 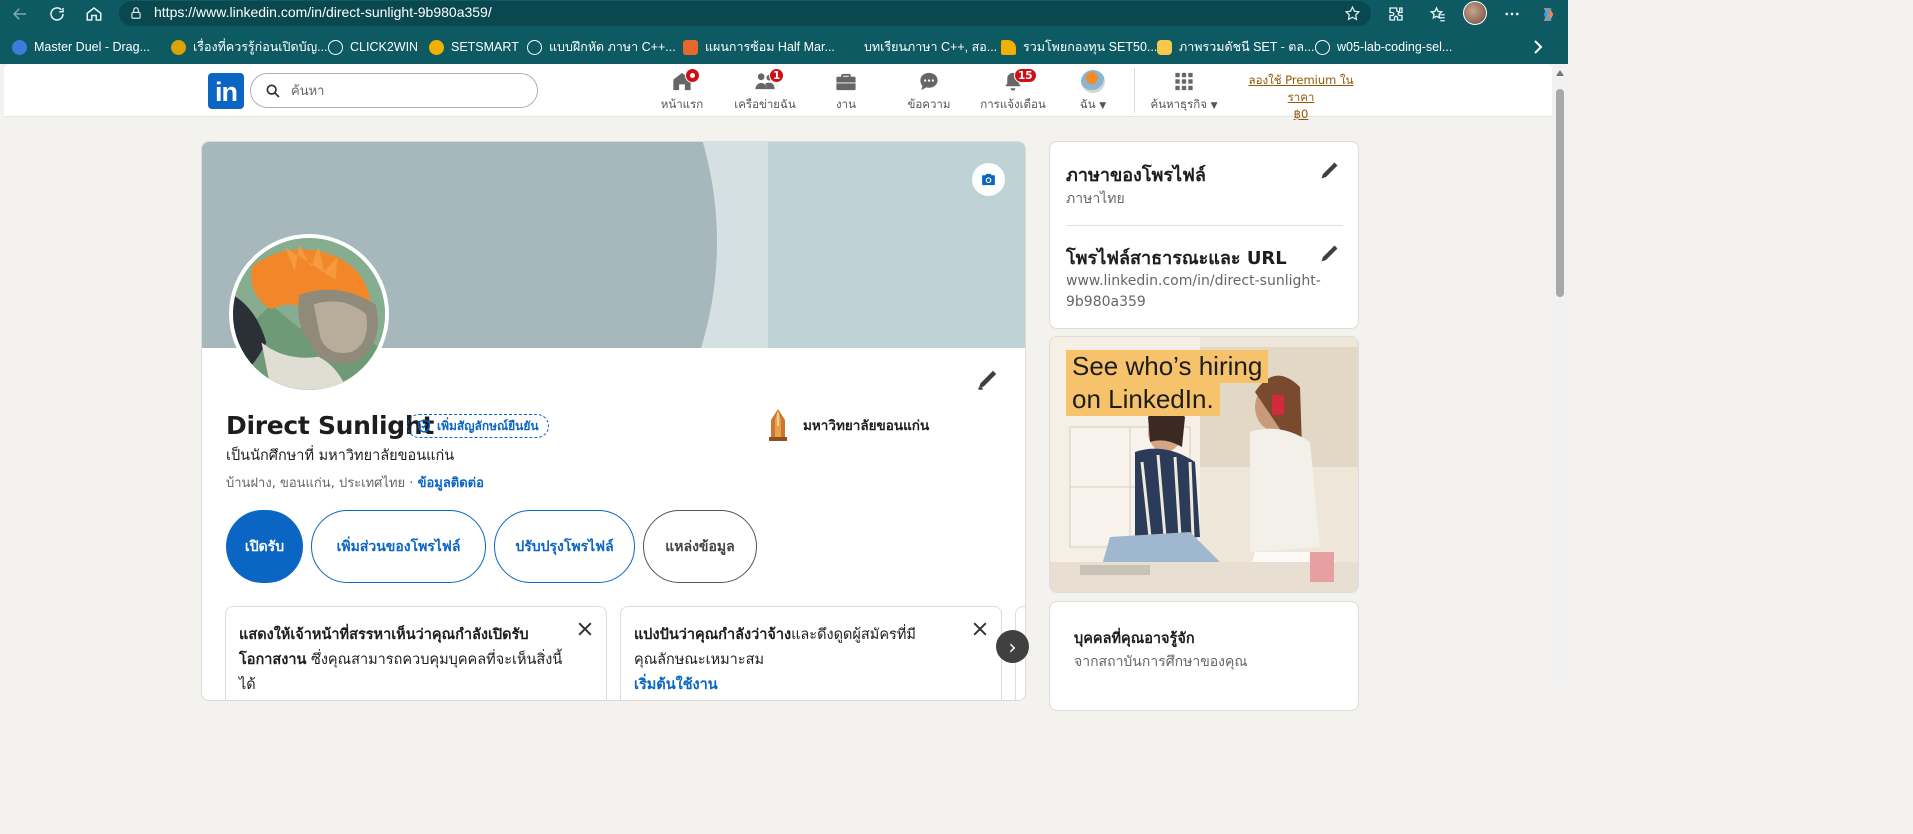 I want to click on more-options-icon, so click(x=1512, y=14).